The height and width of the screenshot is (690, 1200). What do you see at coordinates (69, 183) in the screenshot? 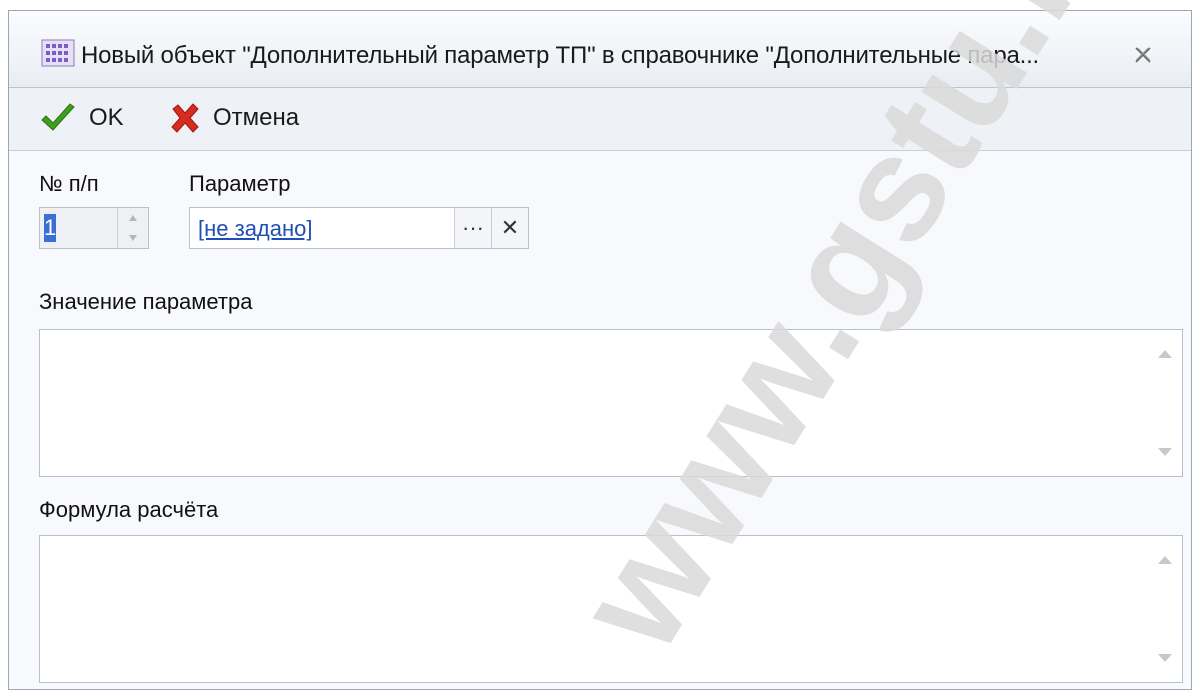
I see `number-label: № п/п` at bounding box center [69, 183].